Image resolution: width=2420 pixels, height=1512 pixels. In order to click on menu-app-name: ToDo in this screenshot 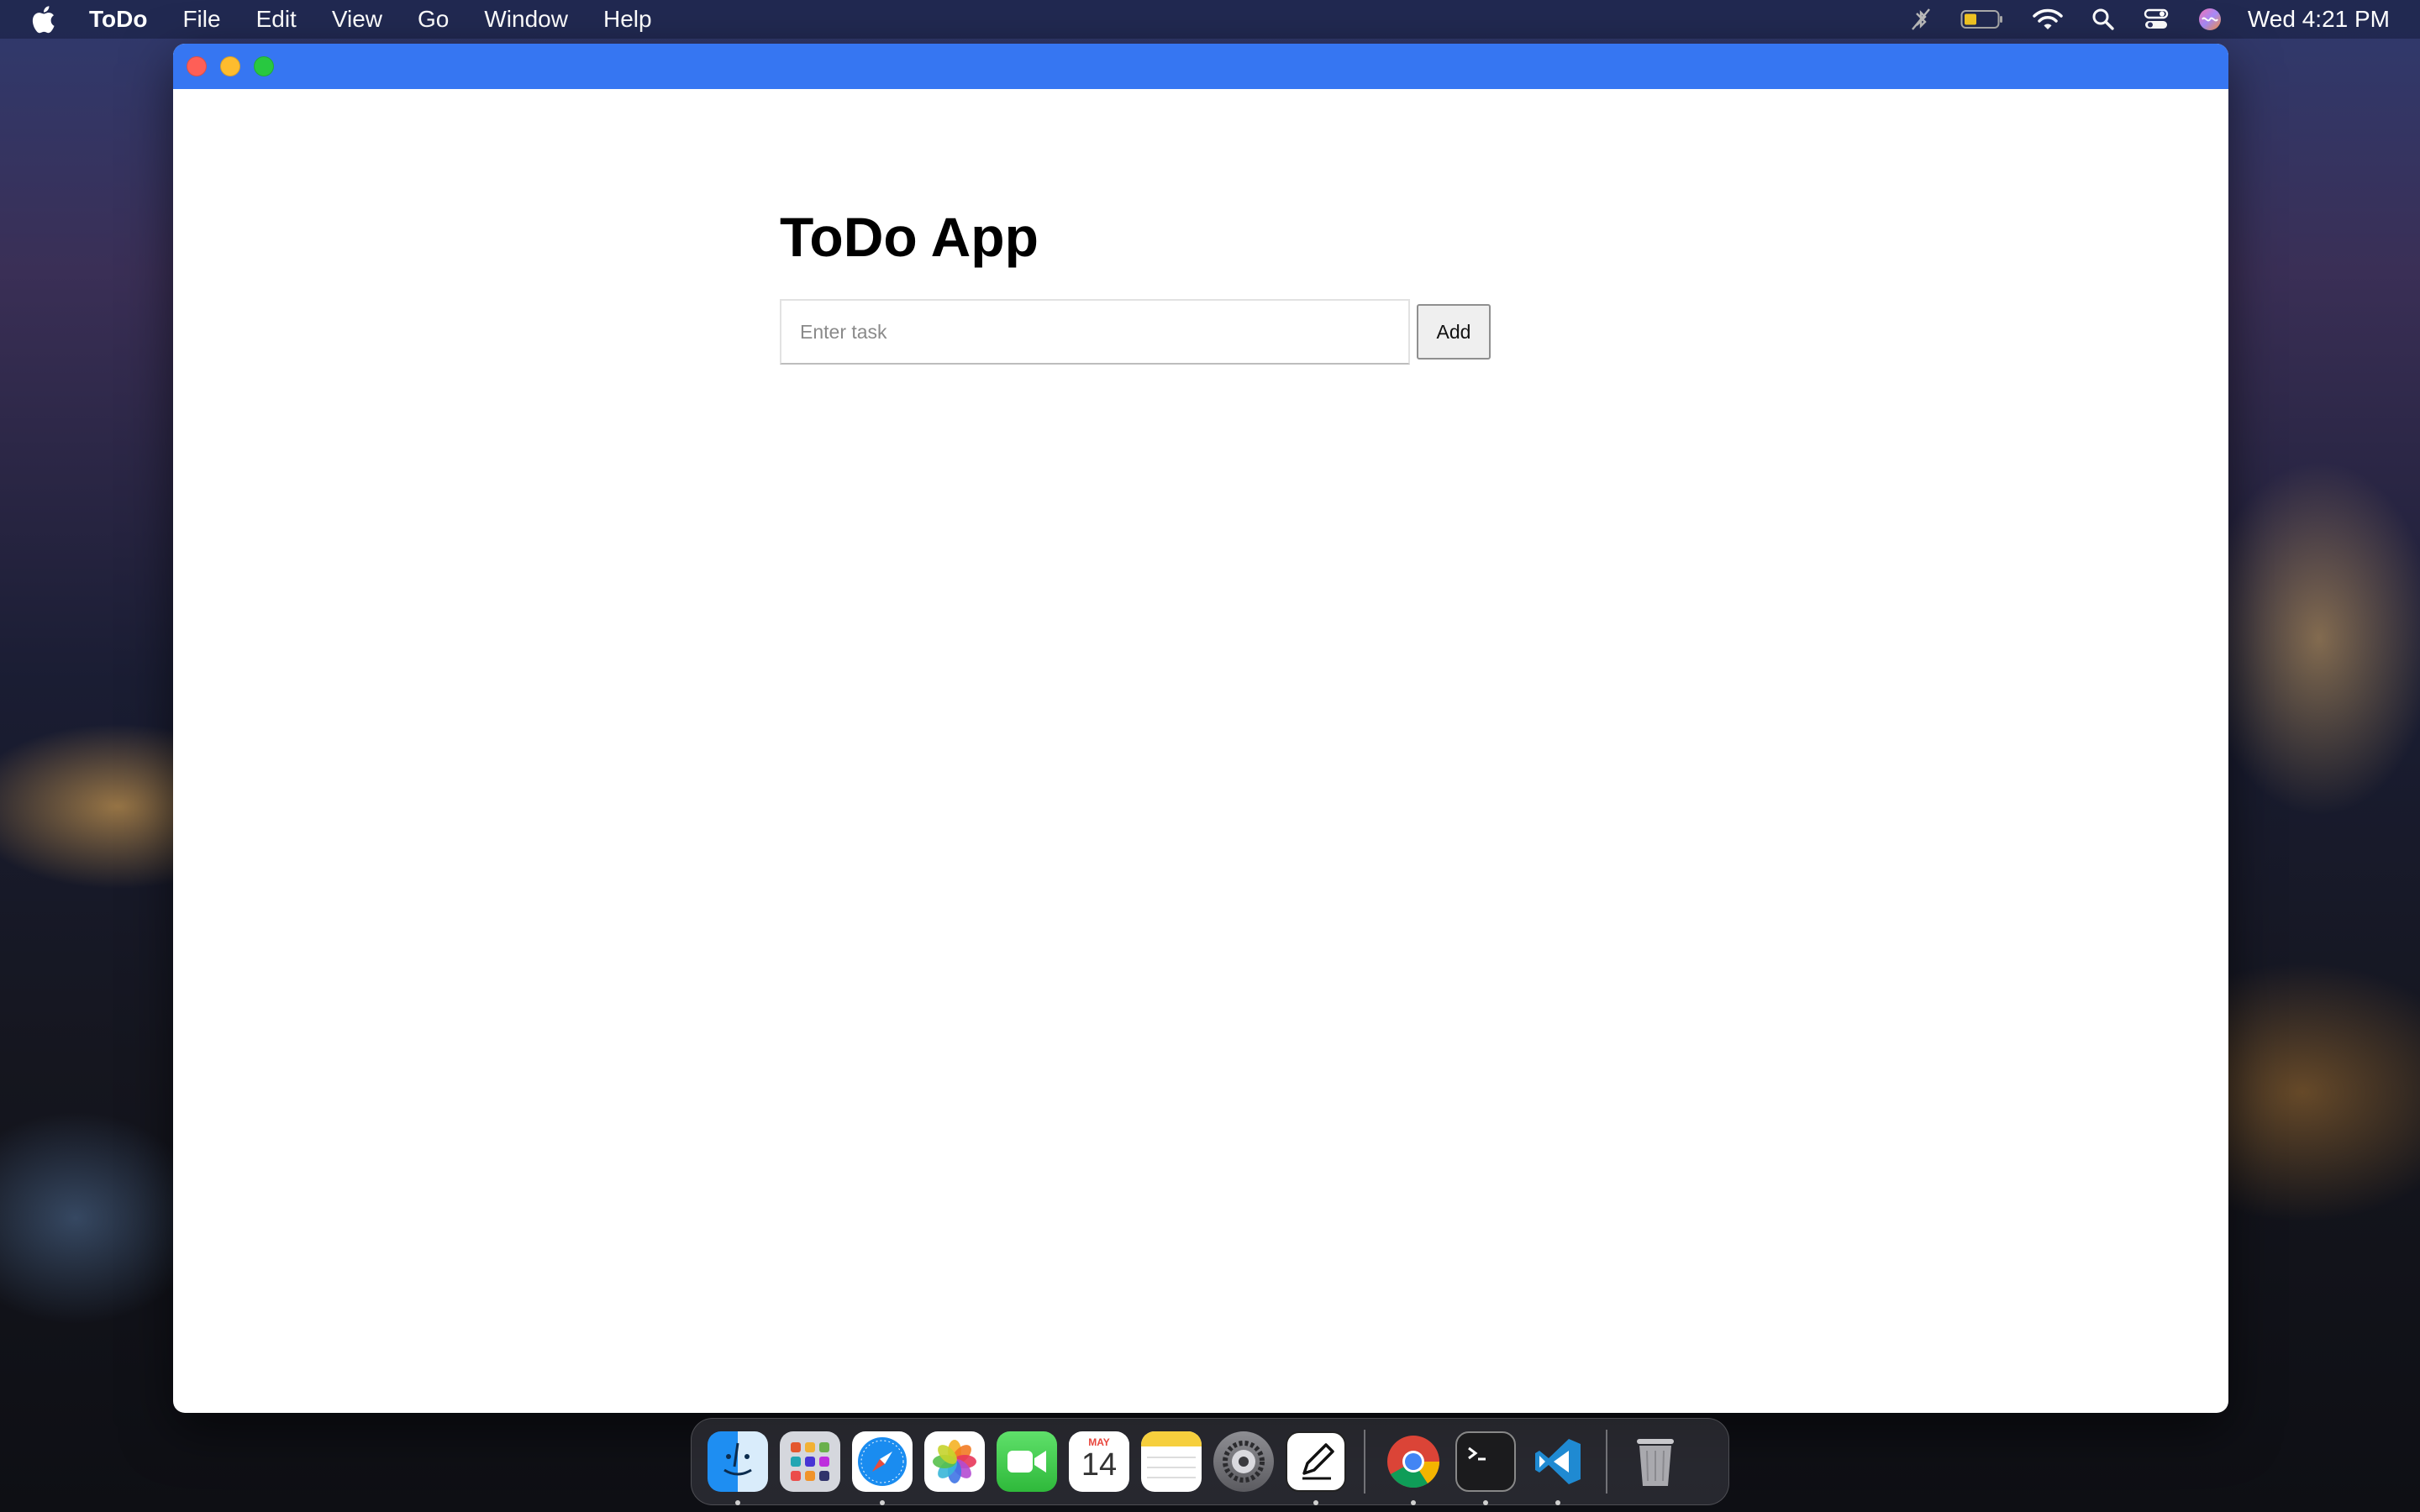, I will do `click(118, 19)`.